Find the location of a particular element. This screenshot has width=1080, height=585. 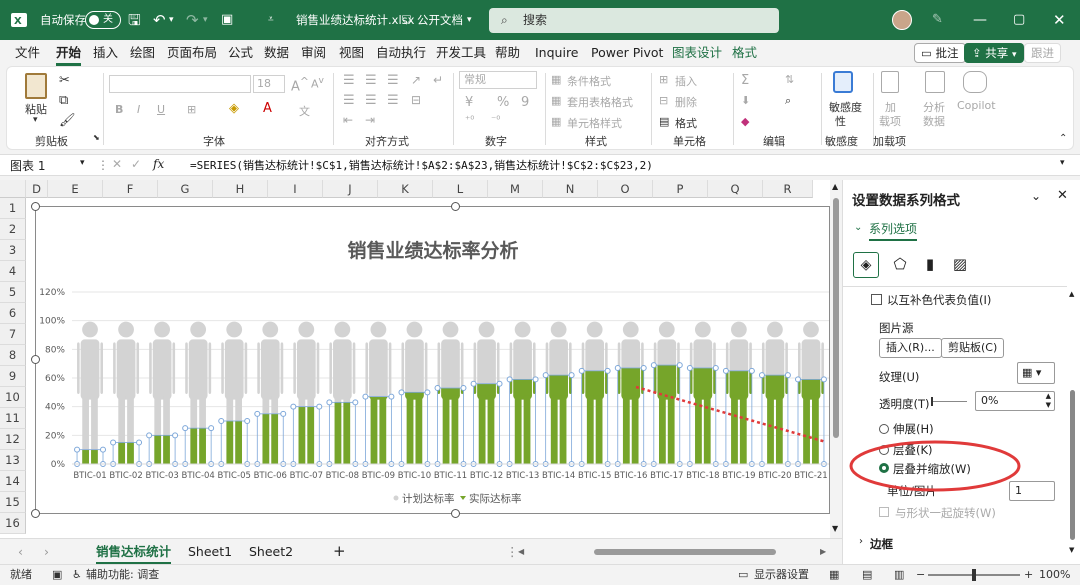

transparency-input: 0% ▲ ▼ is located at coordinates (1015, 401).